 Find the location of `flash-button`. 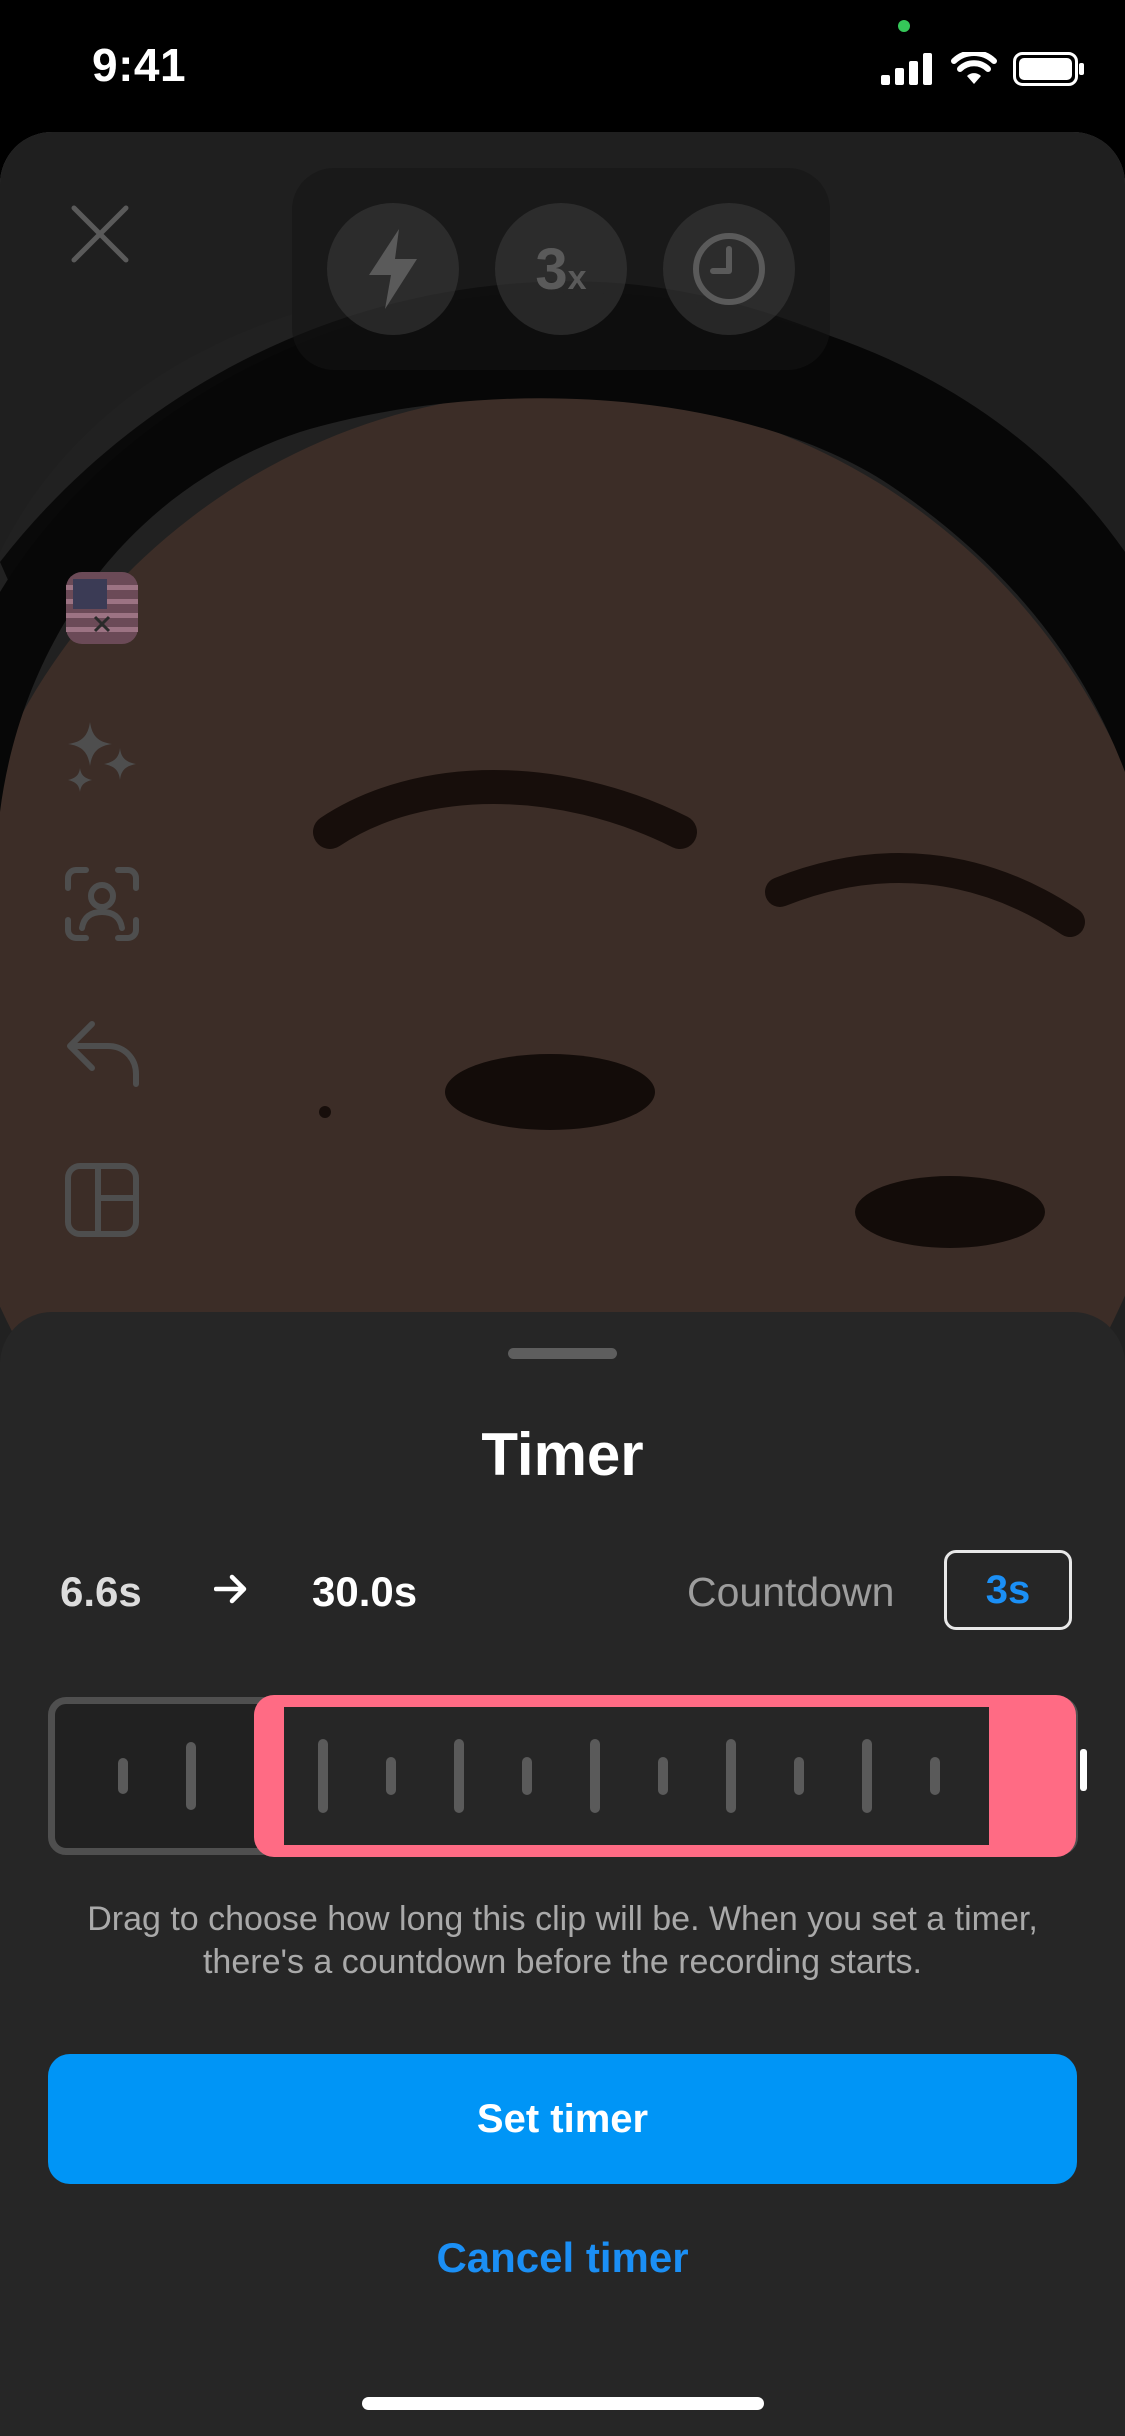

flash-button is located at coordinates (393, 269).